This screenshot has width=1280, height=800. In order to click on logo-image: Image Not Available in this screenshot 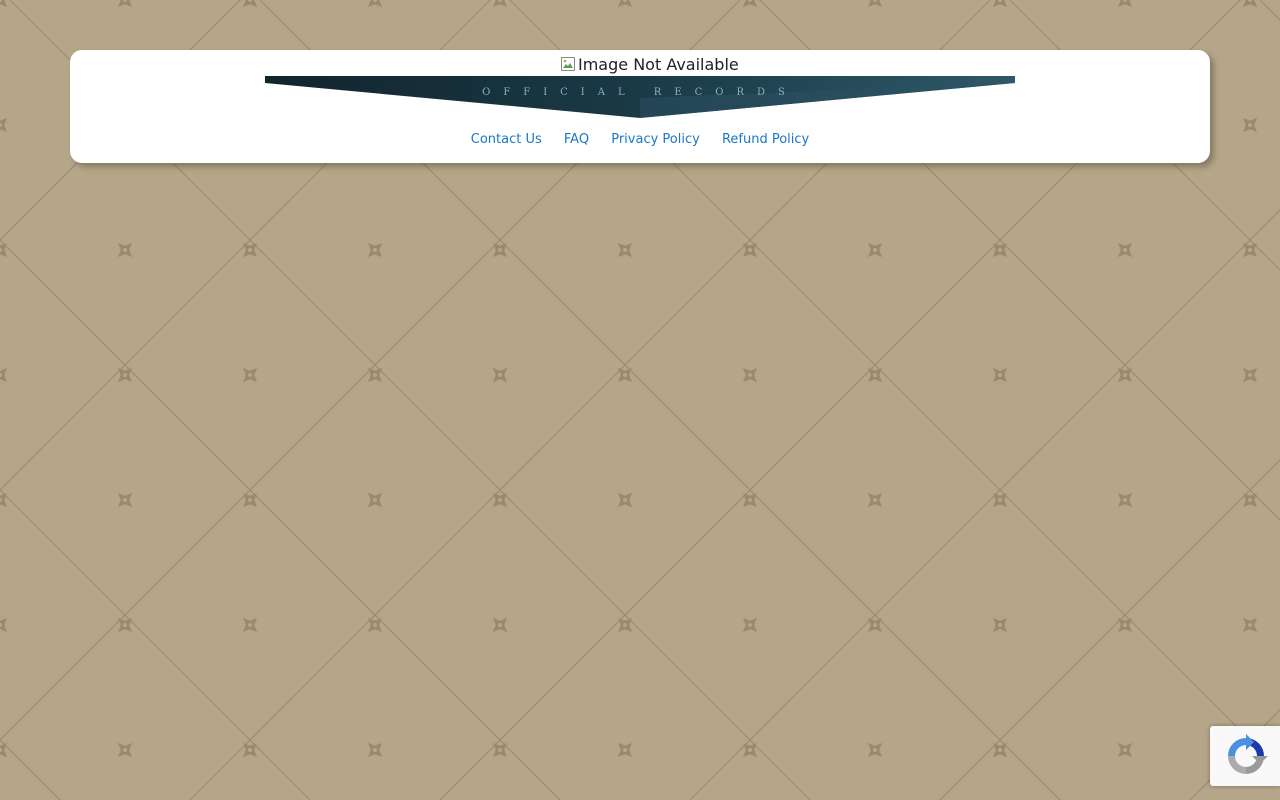, I will do `click(649, 64)`.